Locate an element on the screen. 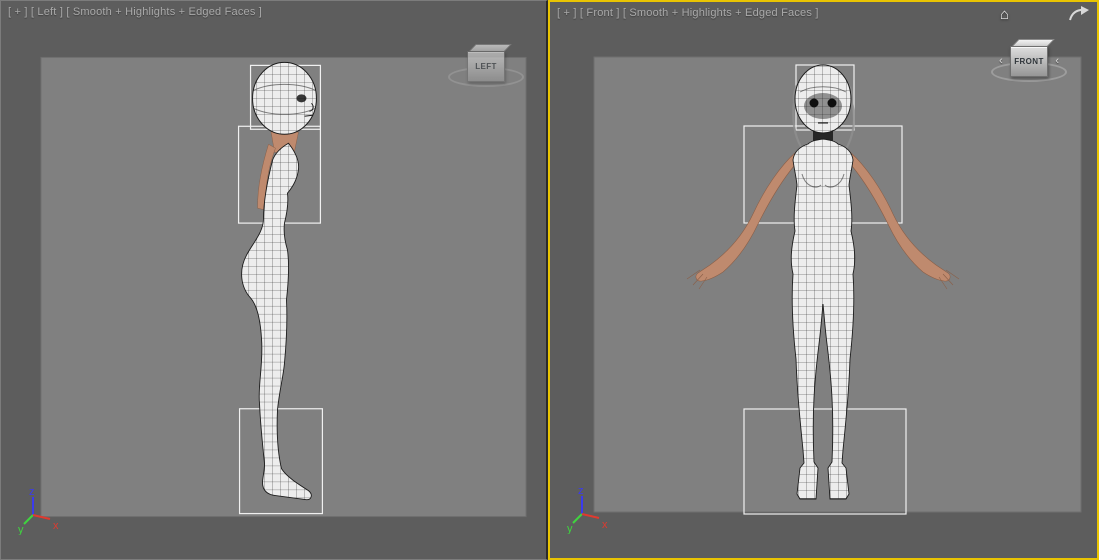 This screenshot has height=560, width=1099. viewcube: LEFT is located at coordinates (486, 71).